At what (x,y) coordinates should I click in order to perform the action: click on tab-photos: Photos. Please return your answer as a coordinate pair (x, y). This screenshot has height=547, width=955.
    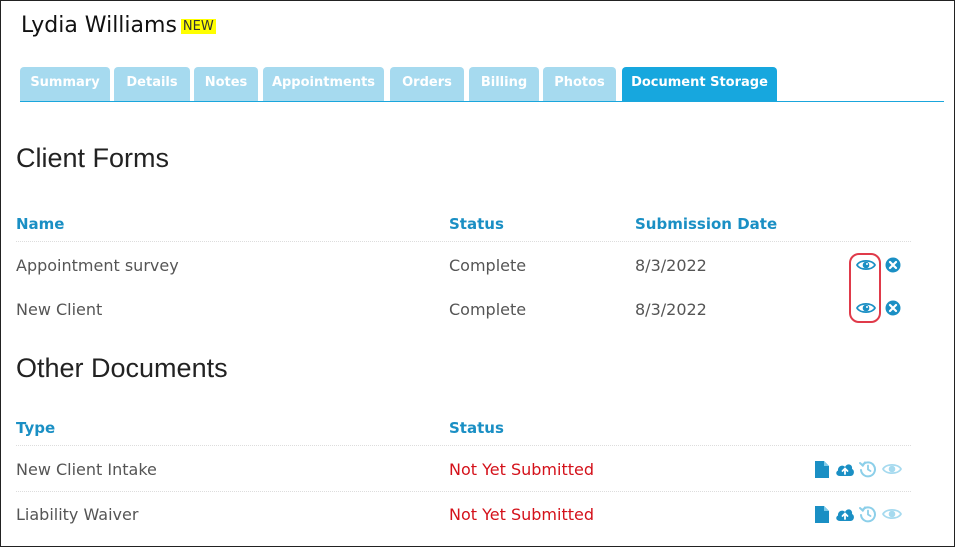
    Looking at the image, I should click on (579, 84).